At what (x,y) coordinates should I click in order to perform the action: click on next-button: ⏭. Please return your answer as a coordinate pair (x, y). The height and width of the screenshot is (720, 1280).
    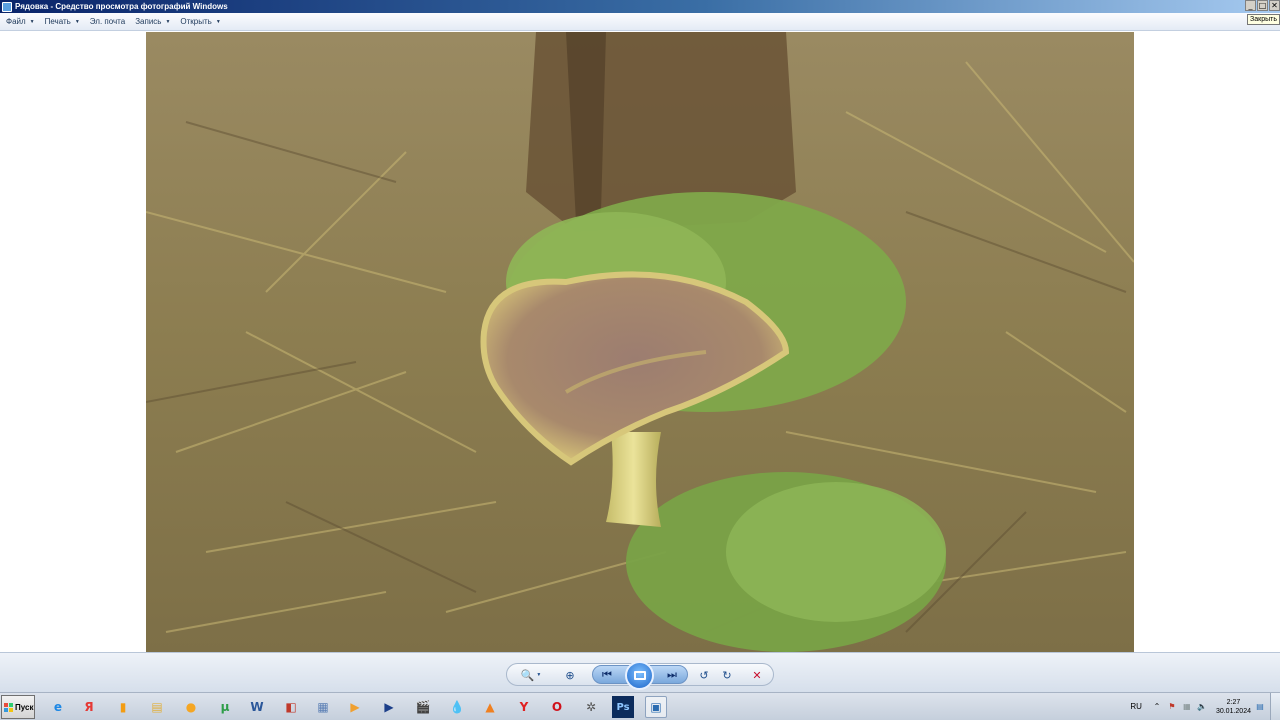
    Looking at the image, I should click on (672, 675).